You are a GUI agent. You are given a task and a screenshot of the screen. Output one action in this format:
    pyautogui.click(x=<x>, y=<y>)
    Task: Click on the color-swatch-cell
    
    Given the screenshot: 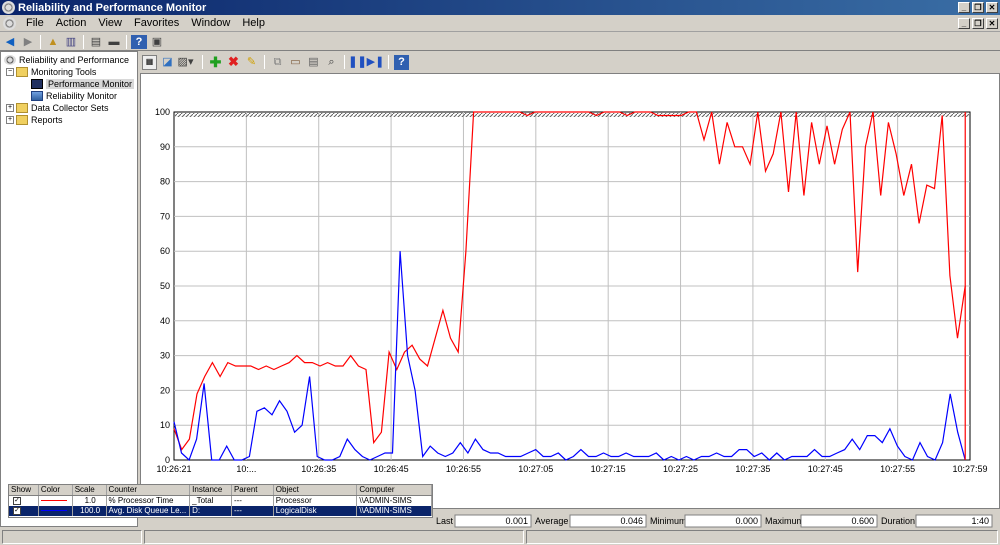 What is the action you would take?
    pyautogui.click(x=56, y=501)
    